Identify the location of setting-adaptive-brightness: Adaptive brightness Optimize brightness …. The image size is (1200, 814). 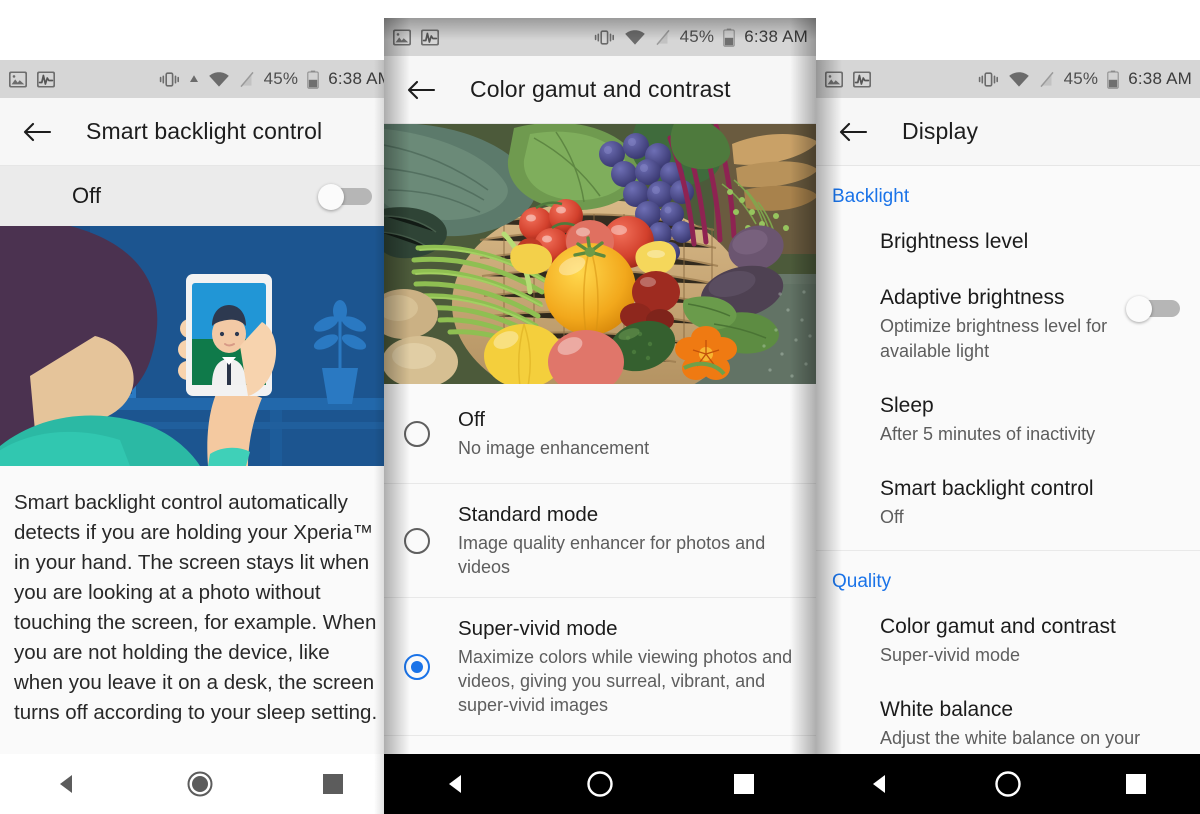
(1008, 324).